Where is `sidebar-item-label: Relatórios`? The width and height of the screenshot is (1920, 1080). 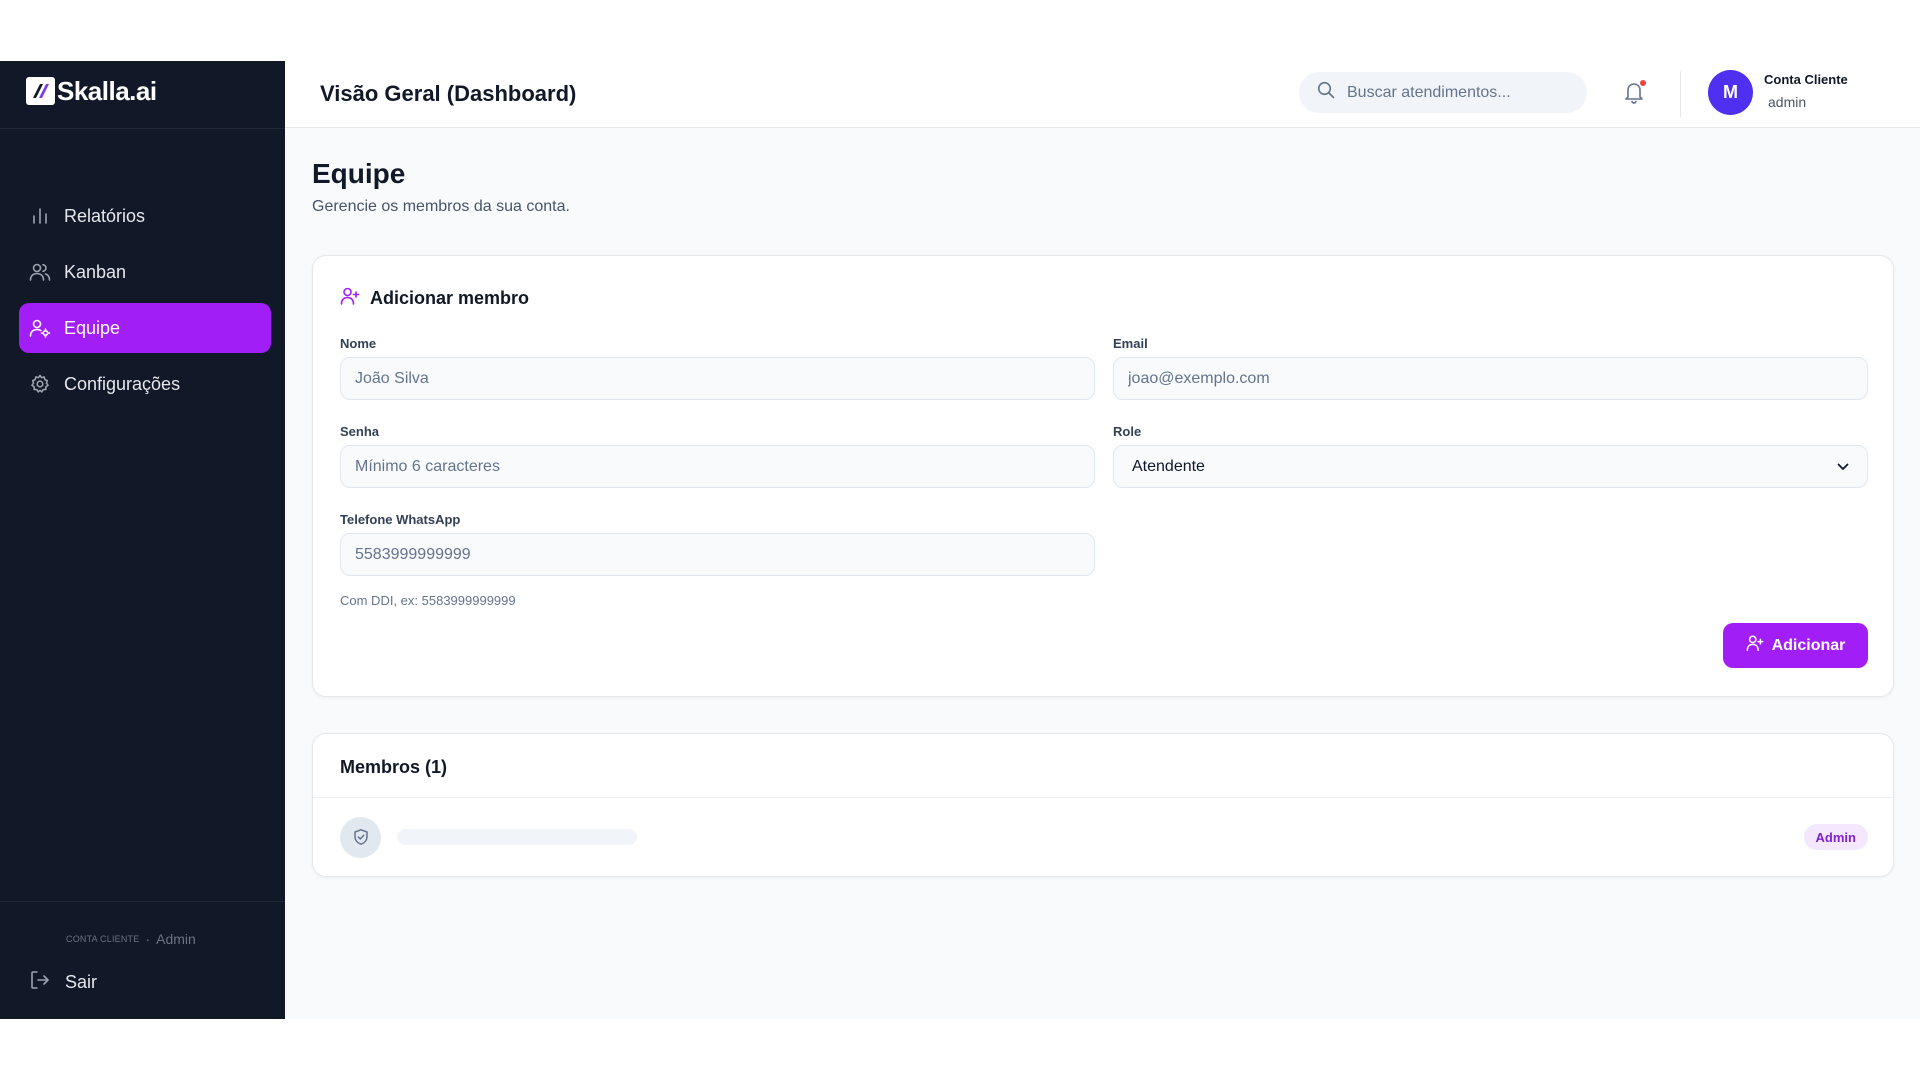
sidebar-item-label: Relatórios is located at coordinates (105, 215).